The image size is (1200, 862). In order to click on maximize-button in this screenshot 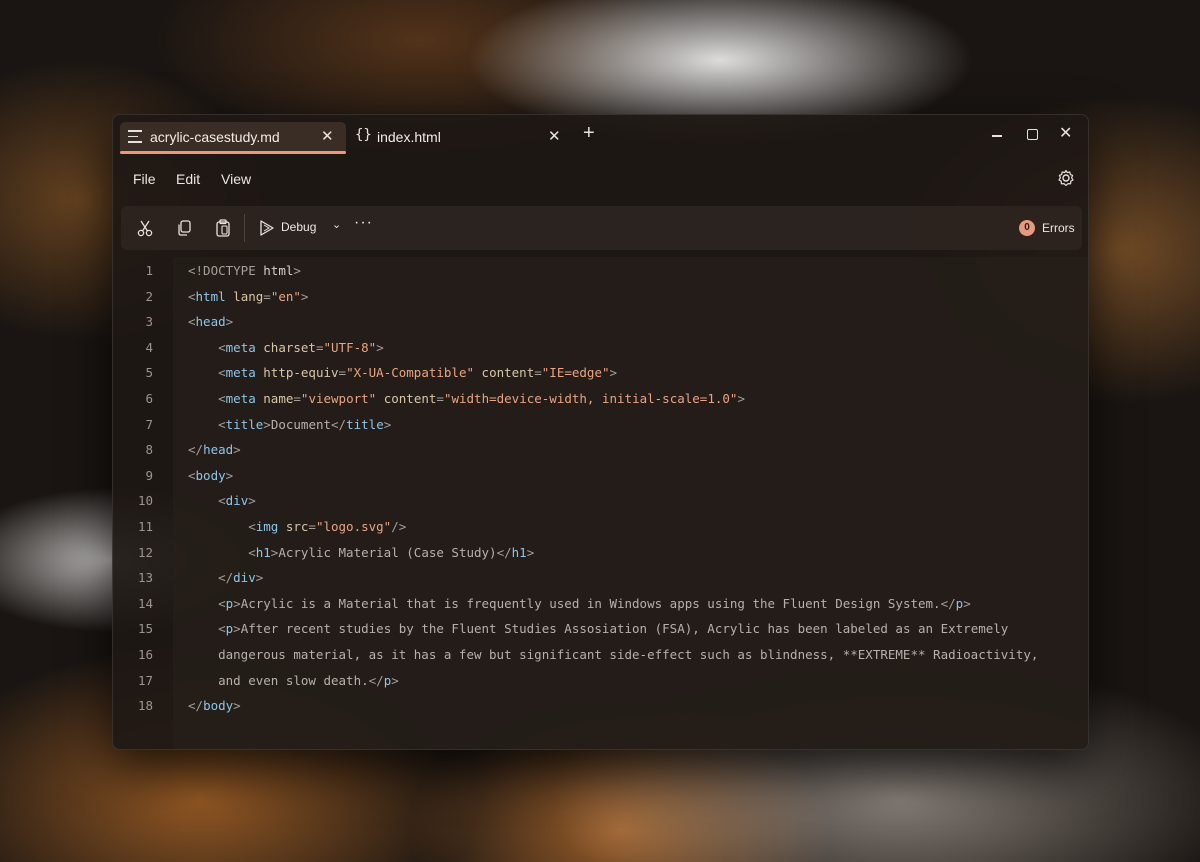, I will do `click(1033, 135)`.